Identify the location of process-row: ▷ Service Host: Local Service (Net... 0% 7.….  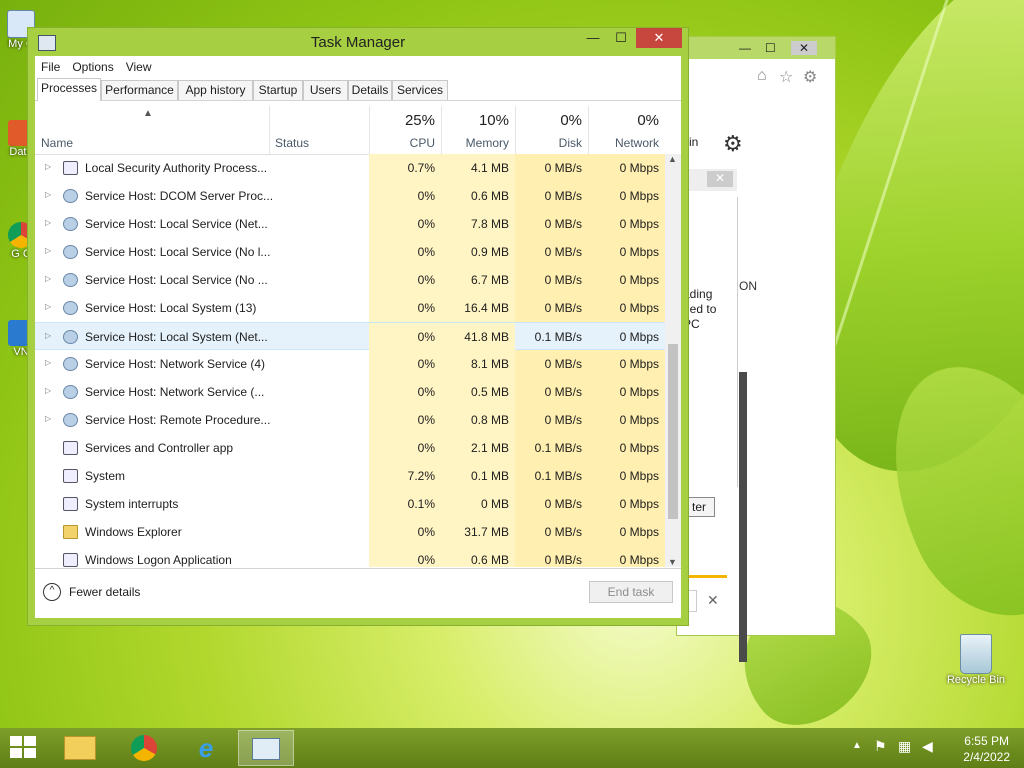
(350, 224).